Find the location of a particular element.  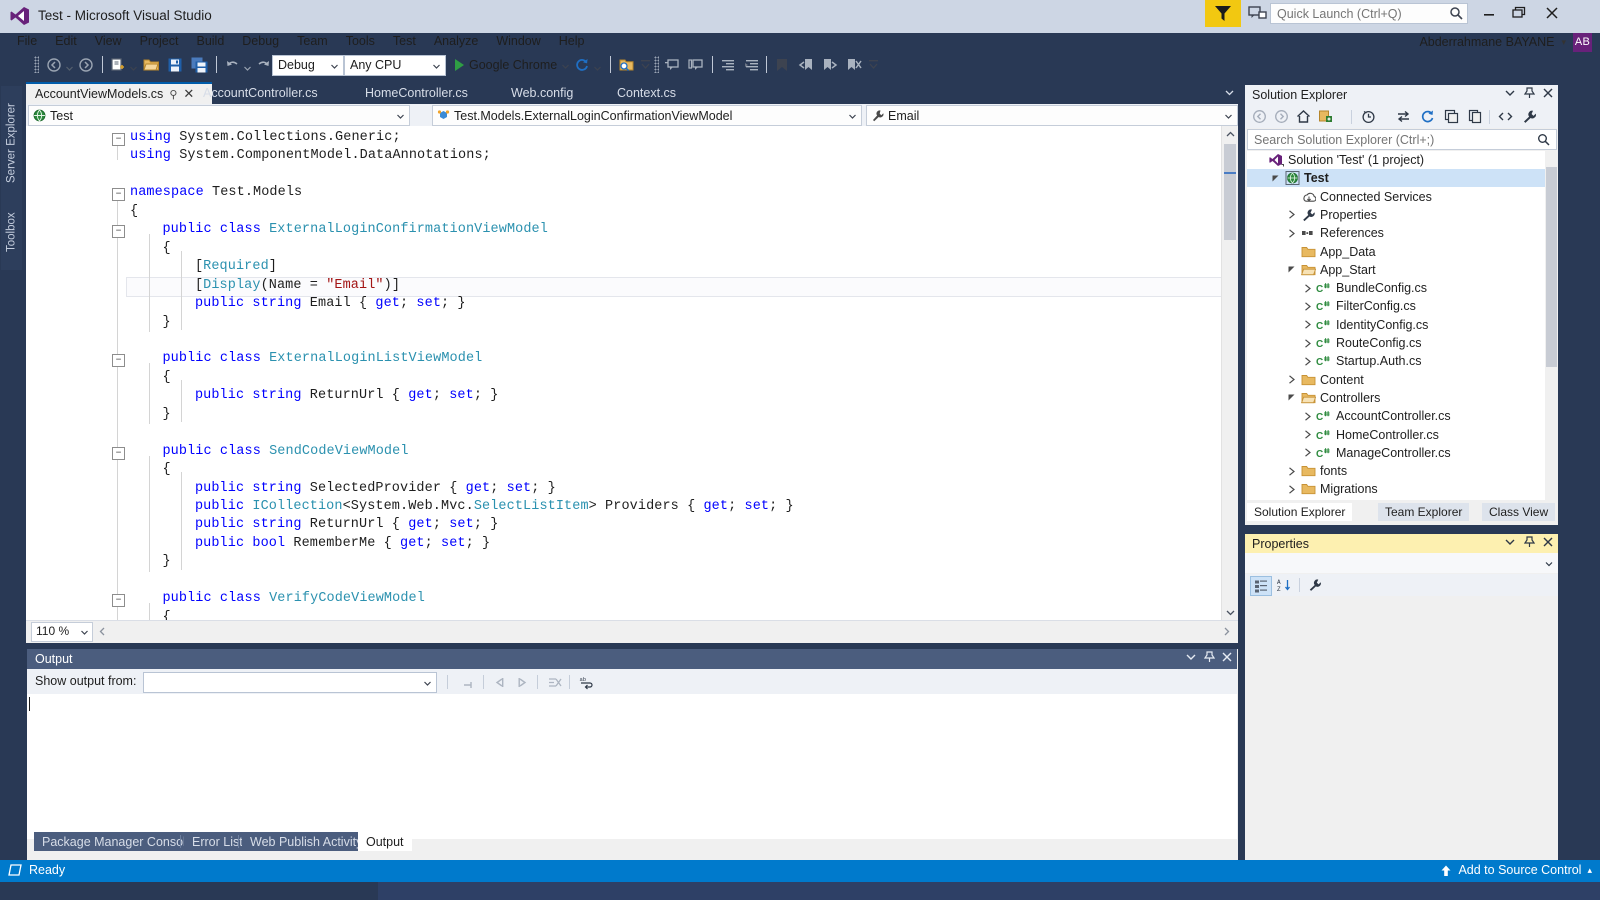

home-icon is located at coordinates (1303, 116).